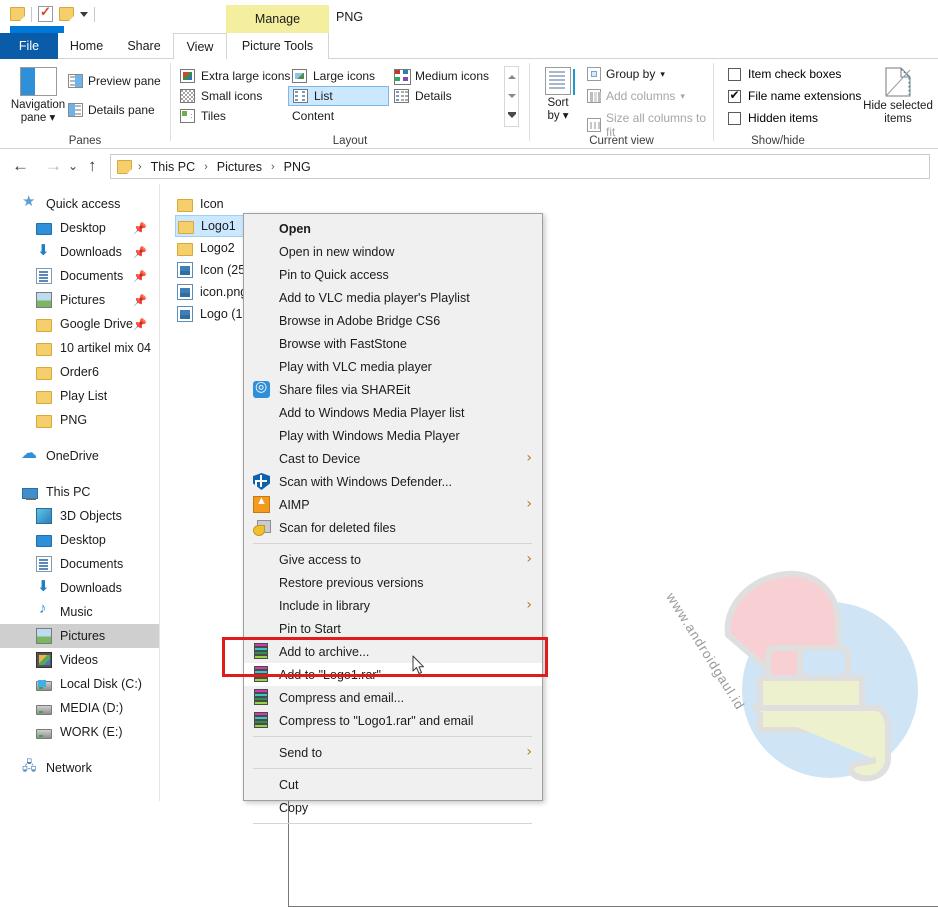  Describe the element at coordinates (44, 541) in the screenshot. I see `monitor-icon` at that location.